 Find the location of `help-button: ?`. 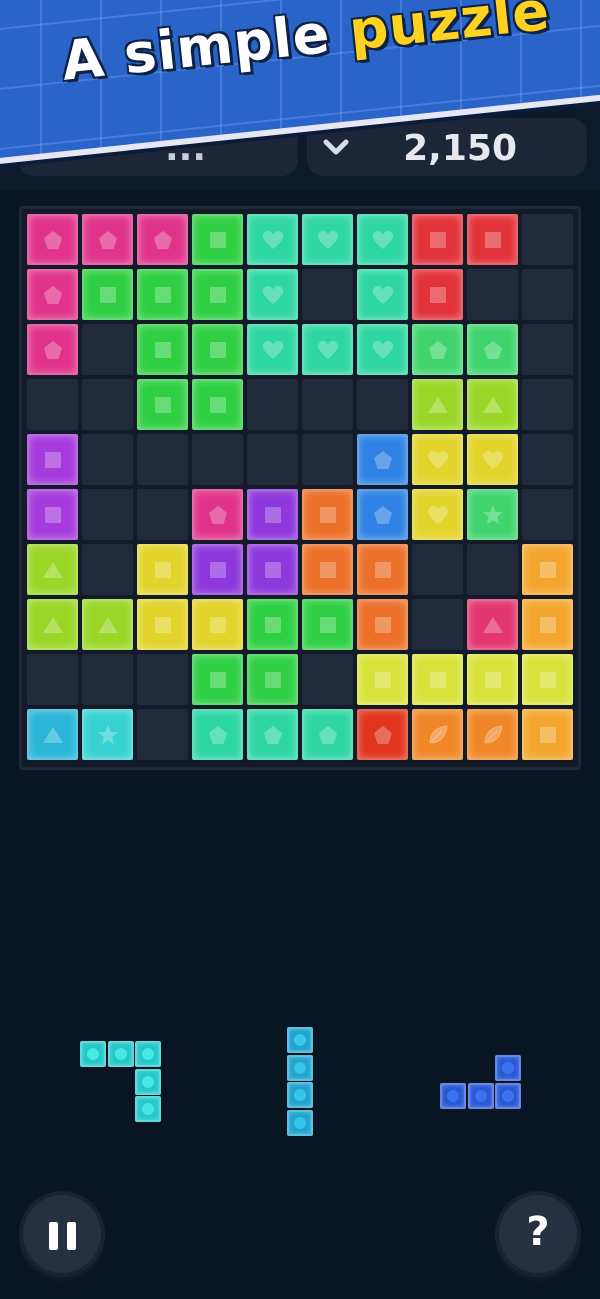

help-button: ? is located at coordinates (538, 1234).